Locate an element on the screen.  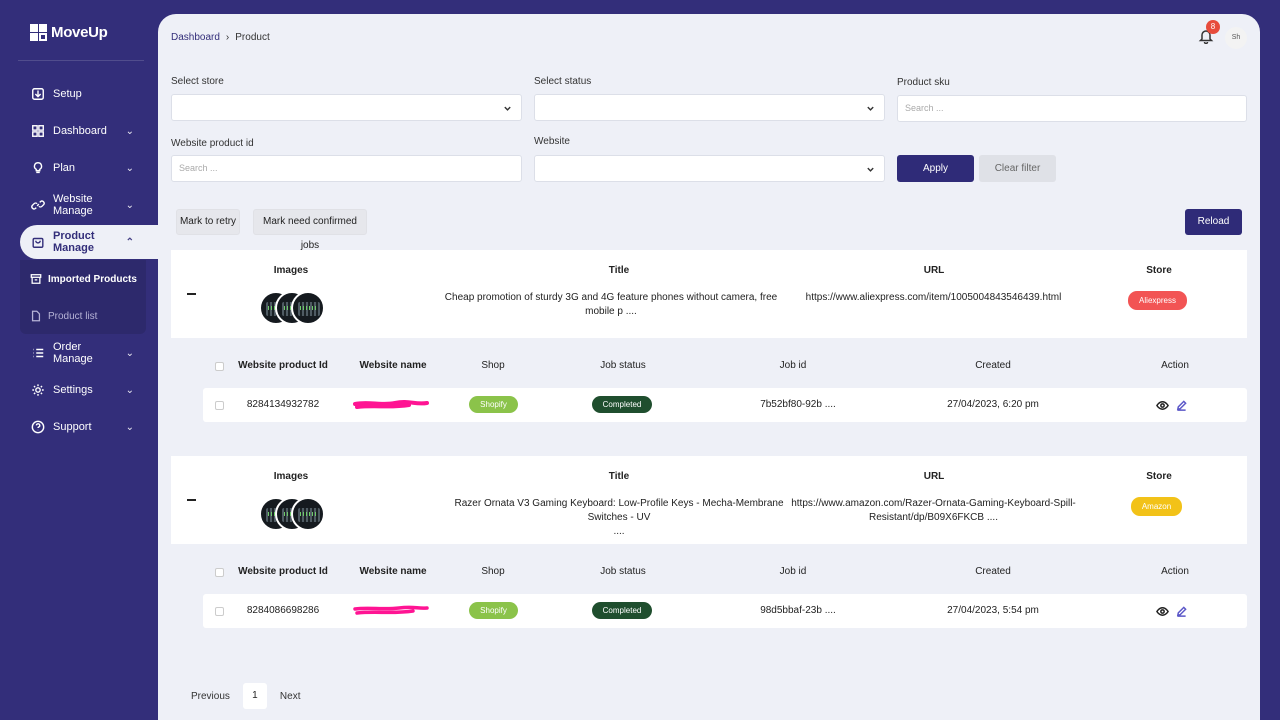
sidebar-item-plan: Plan ⌄ is located at coordinates (89, 168).